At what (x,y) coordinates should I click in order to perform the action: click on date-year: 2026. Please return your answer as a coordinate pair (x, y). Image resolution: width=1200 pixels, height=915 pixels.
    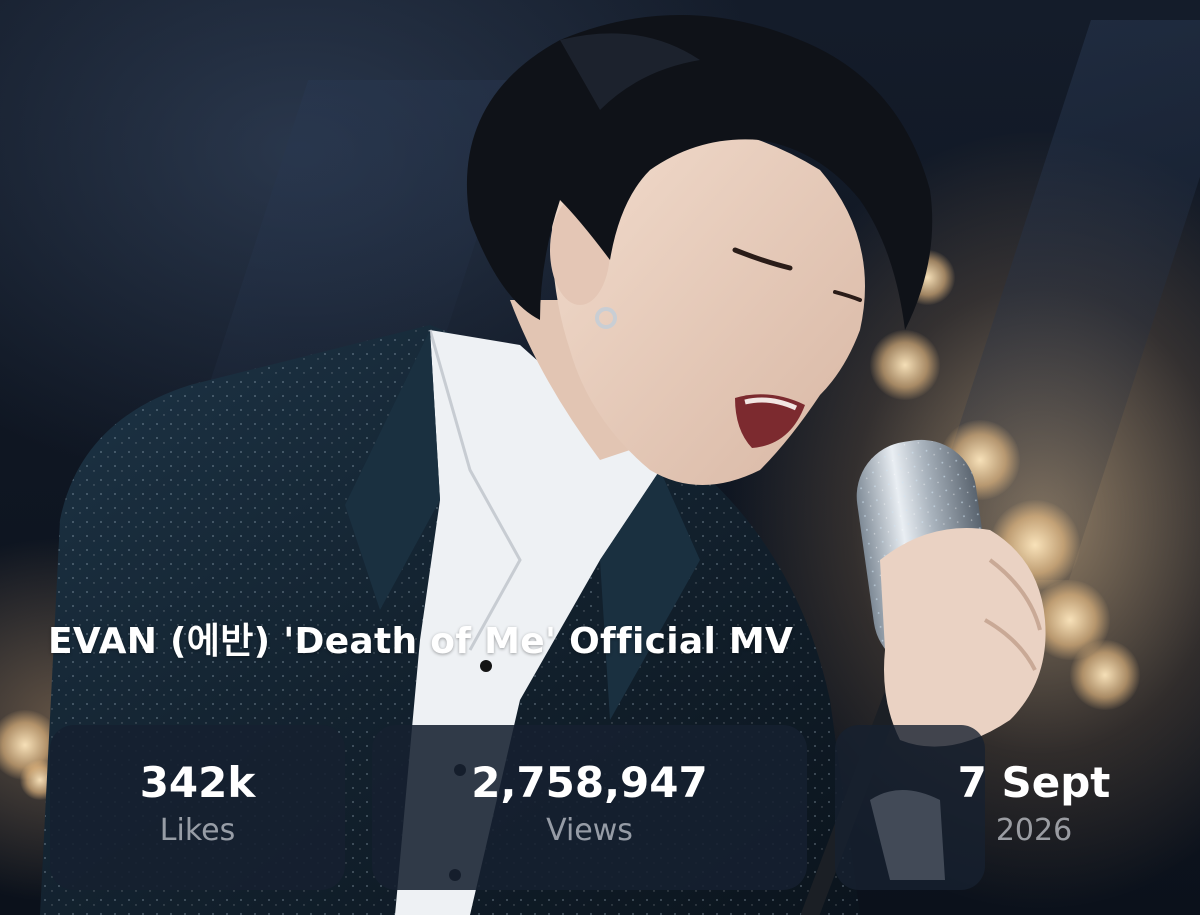
    Looking at the image, I should click on (1034, 830).